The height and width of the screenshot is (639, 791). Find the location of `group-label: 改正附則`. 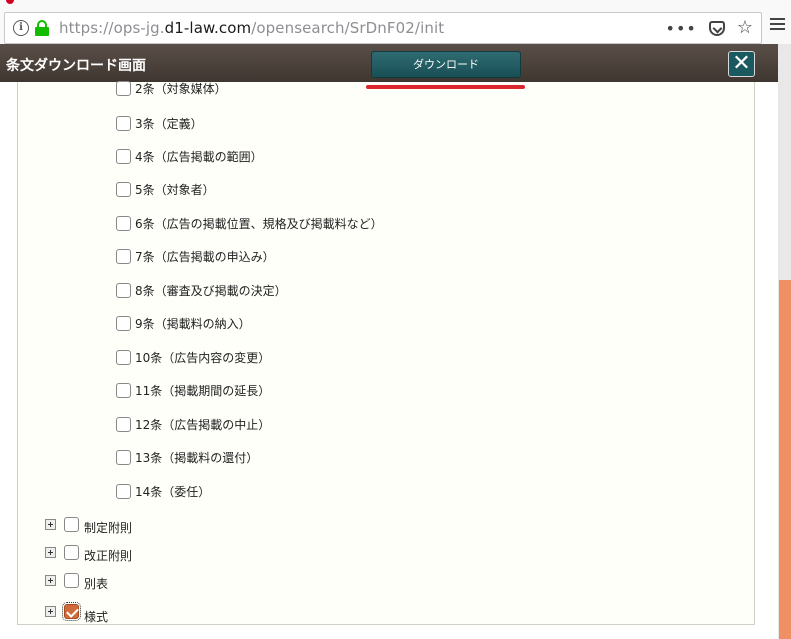

group-label: 改正附則 is located at coordinates (108, 556).